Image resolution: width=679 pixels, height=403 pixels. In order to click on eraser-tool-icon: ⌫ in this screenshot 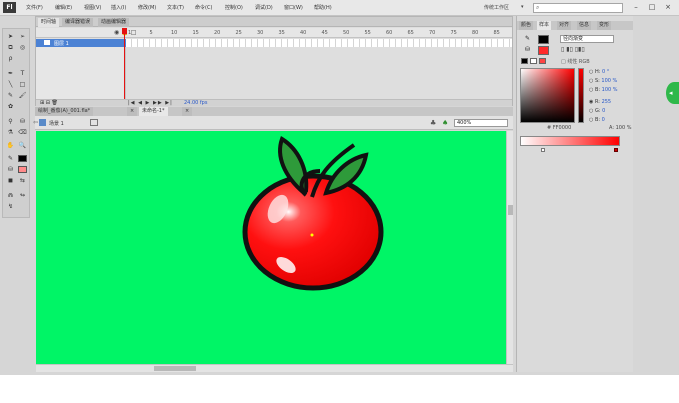, I will do `click(22, 132)`.